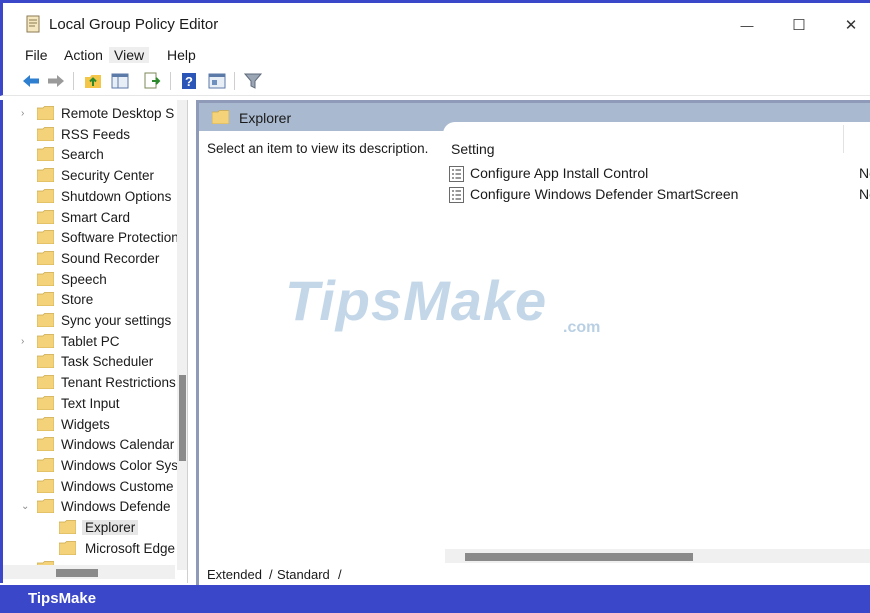 Image resolution: width=870 pixels, height=613 pixels. I want to click on policy-setting-icon, so click(456, 195).